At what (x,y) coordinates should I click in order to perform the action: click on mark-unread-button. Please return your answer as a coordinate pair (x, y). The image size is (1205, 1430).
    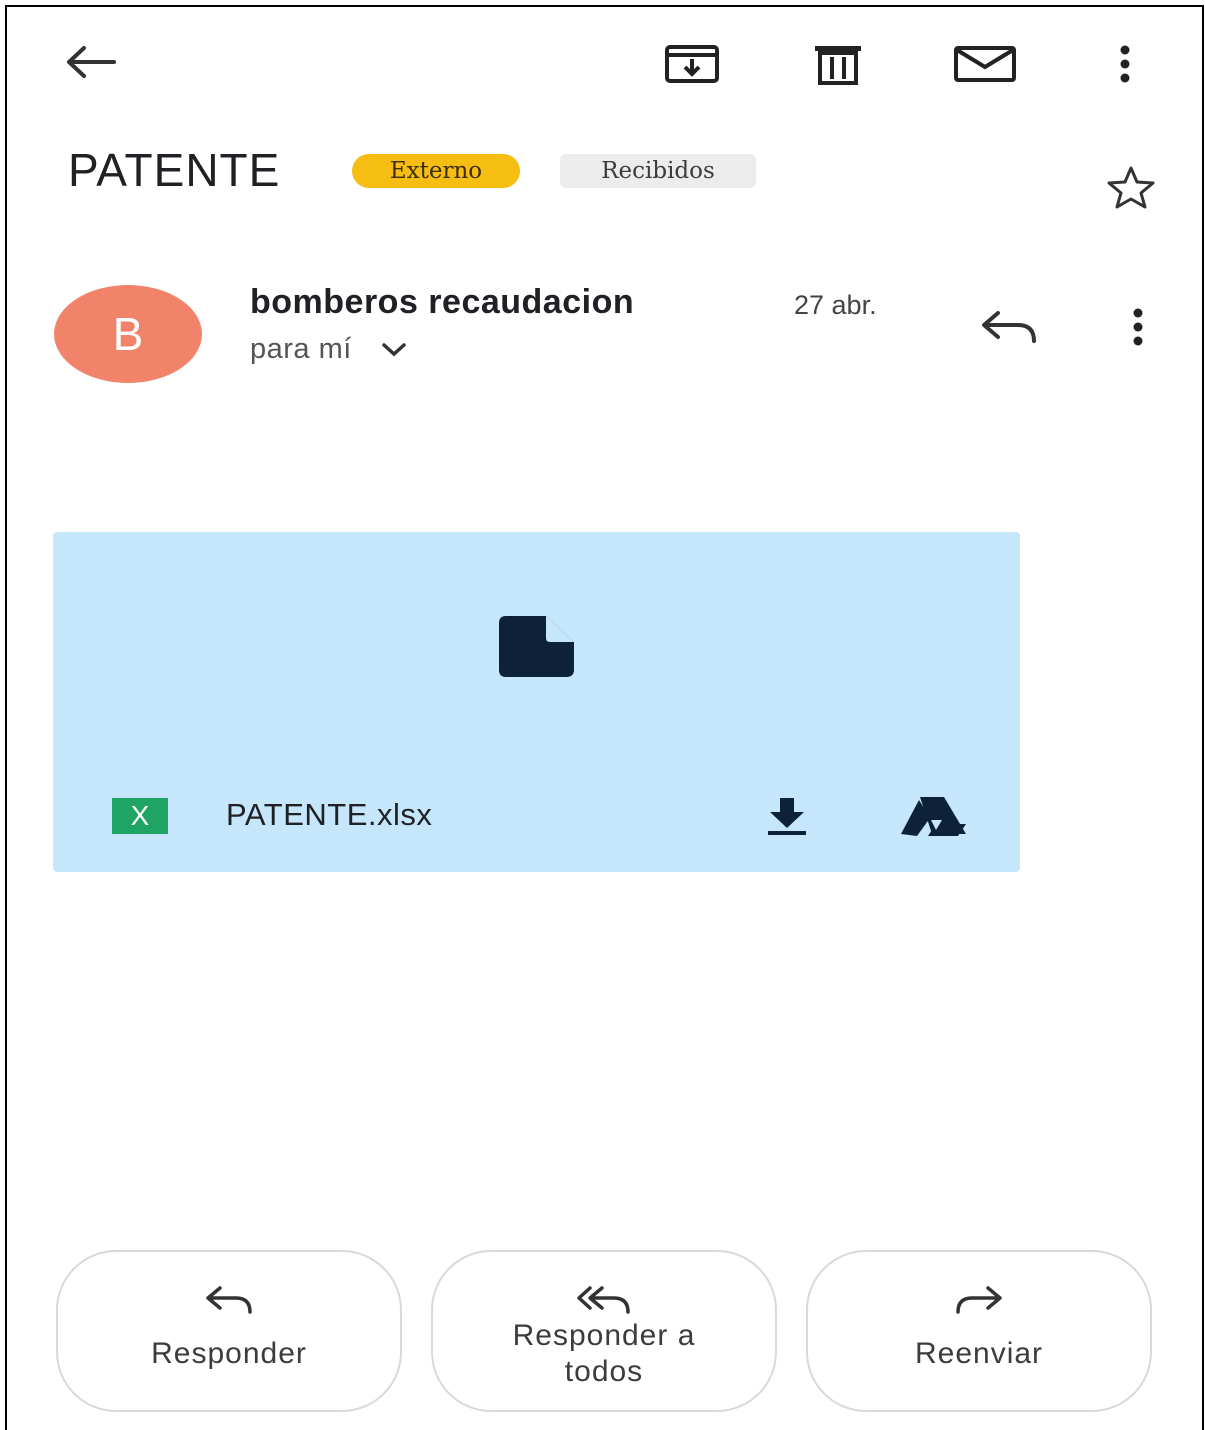
    Looking at the image, I should click on (985, 64).